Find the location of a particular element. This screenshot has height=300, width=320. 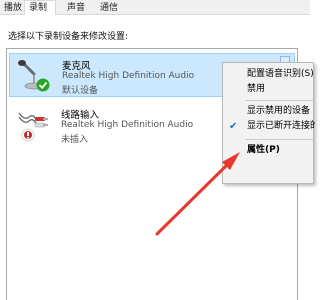

tab-sounds: 声音 is located at coordinates (77, 8).